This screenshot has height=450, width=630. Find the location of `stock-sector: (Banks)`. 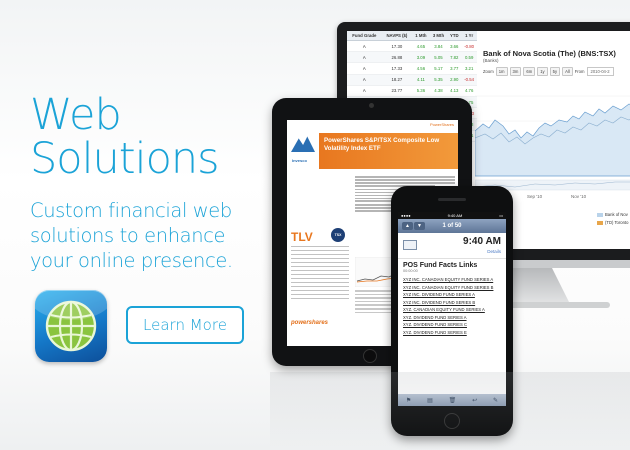

stock-sector: (Banks) is located at coordinates (491, 60).